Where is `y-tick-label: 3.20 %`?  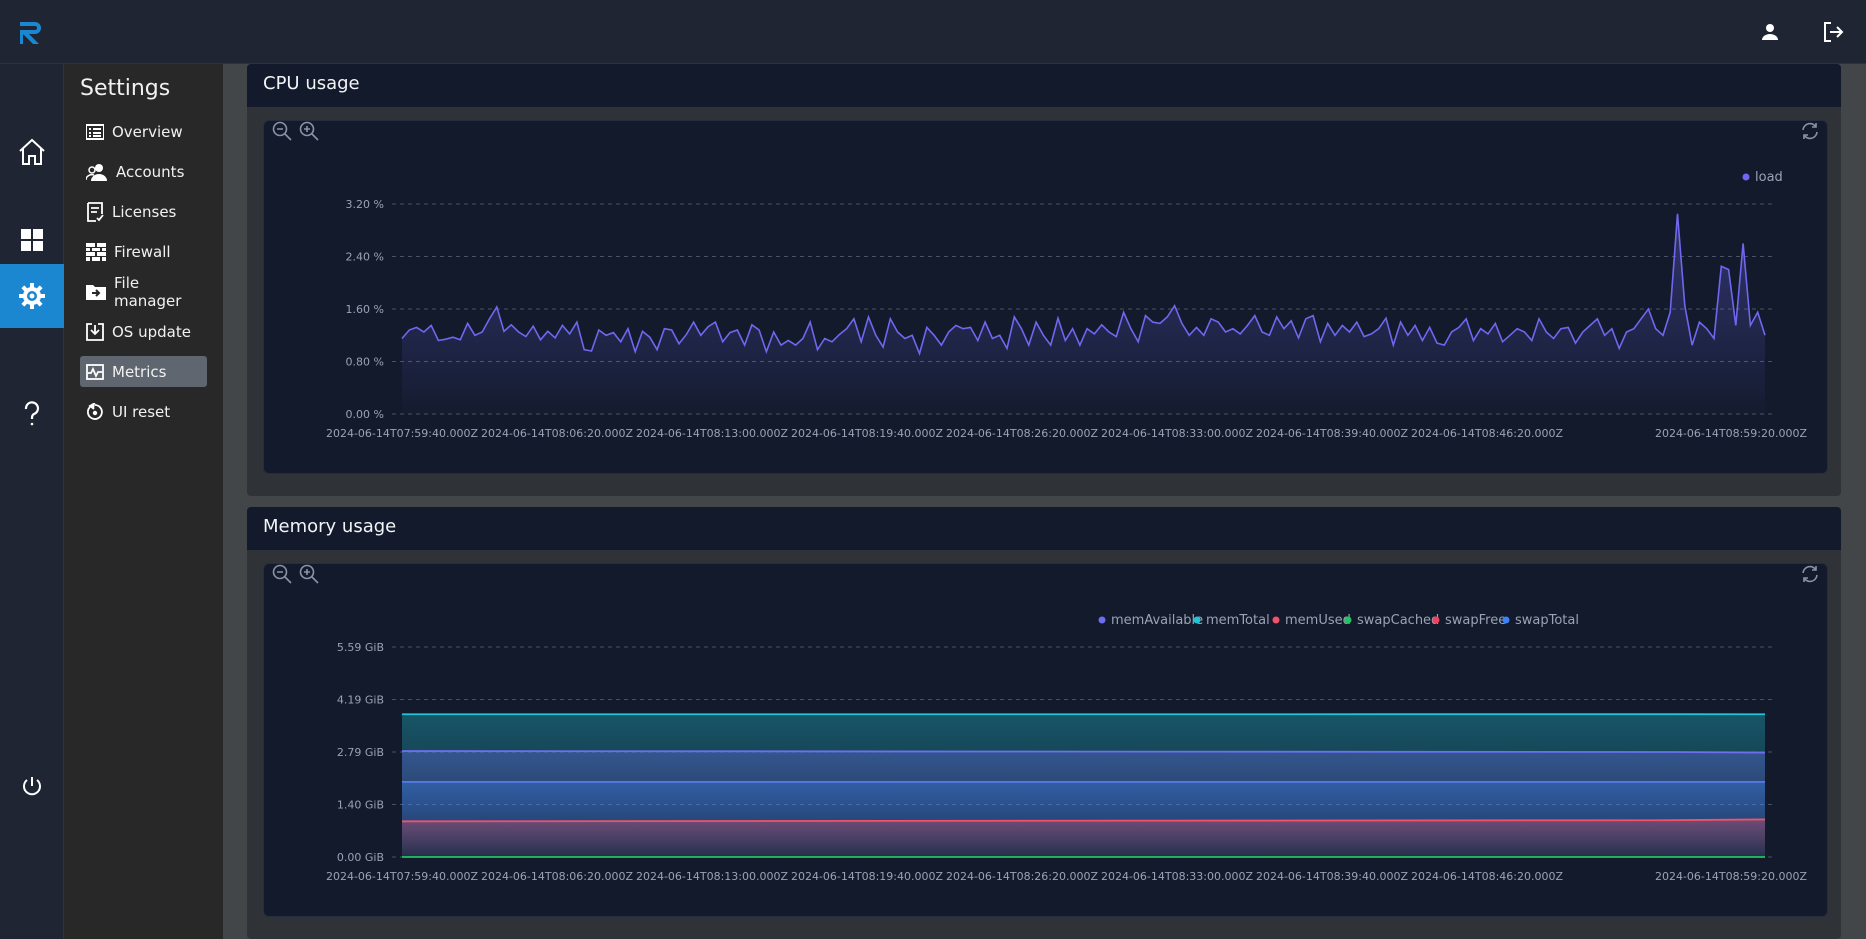
y-tick-label: 3.20 % is located at coordinates (365, 204).